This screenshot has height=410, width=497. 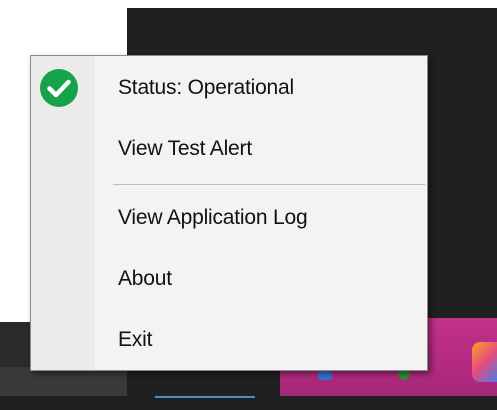 What do you see at coordinates (269, 184) in the screenshot?
I see `menu-separator` at bounding box center [269, 184].